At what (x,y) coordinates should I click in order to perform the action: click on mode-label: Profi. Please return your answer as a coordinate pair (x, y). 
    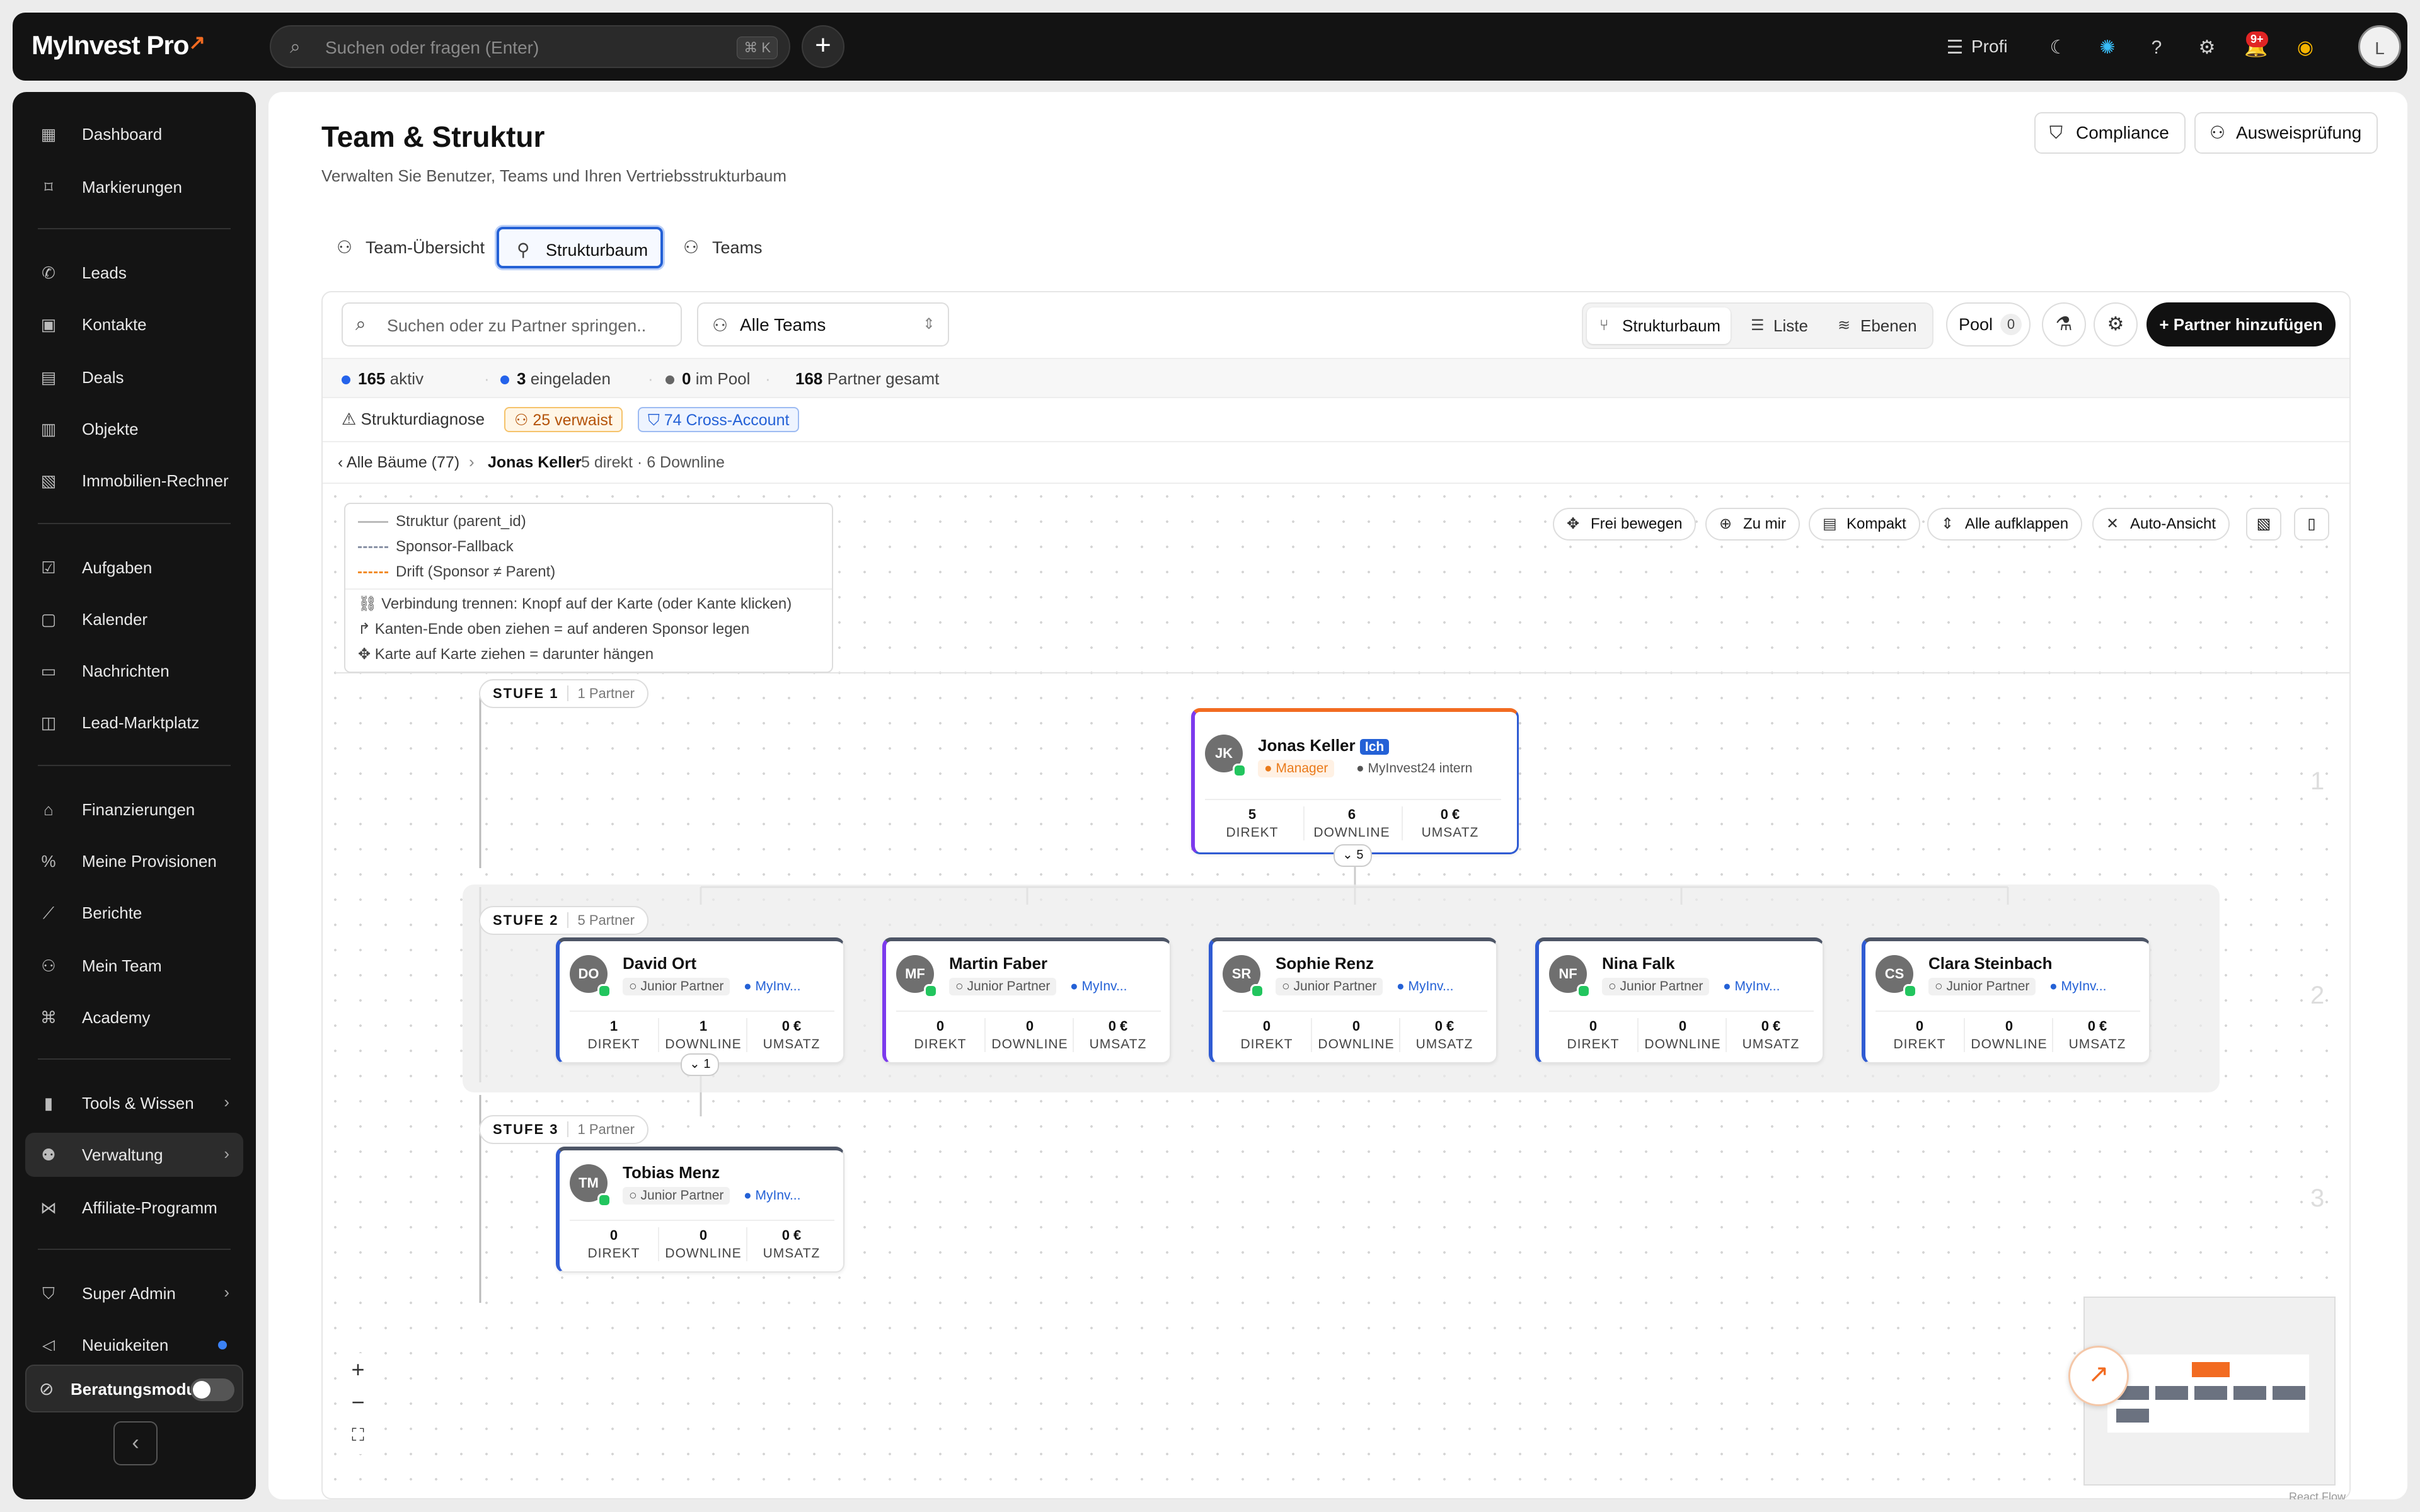
    Looking at the image, I should click on (1990, 47).